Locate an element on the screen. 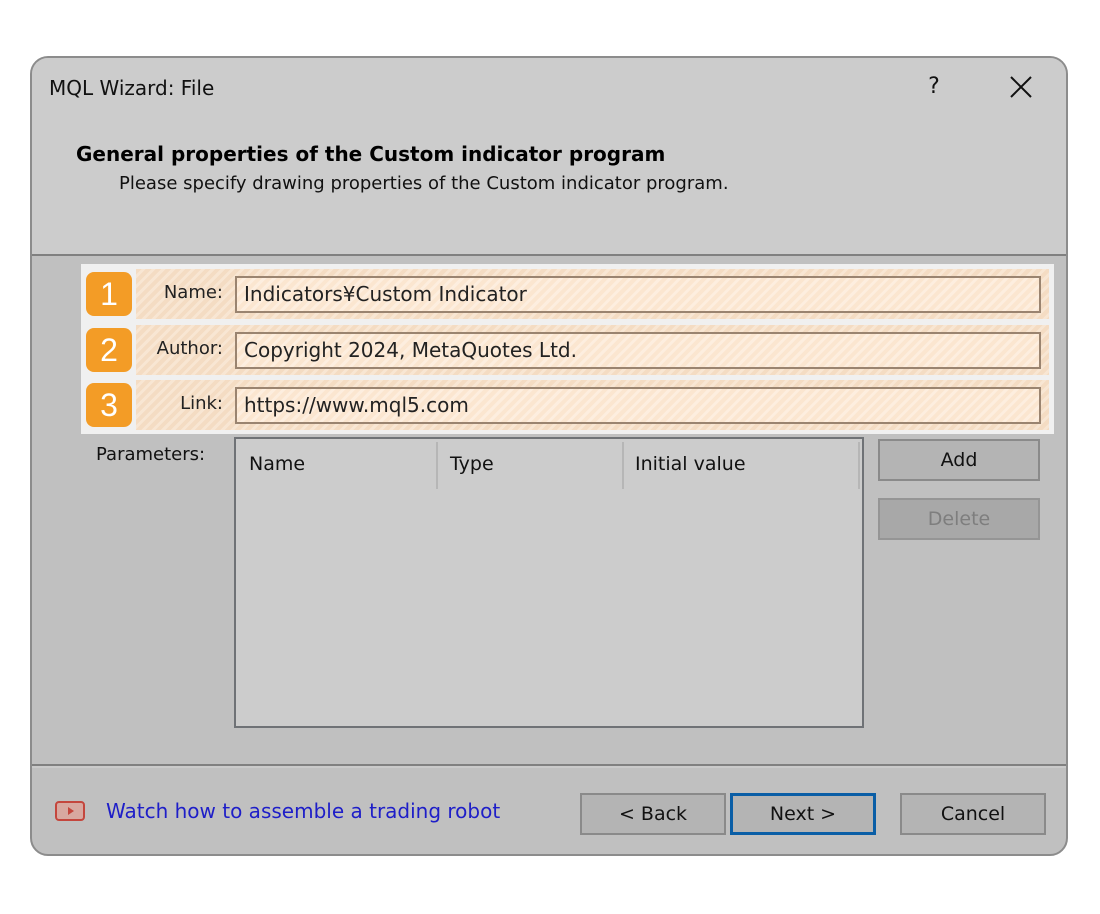  delete-button: Delete is located at coordinates (959, 519).